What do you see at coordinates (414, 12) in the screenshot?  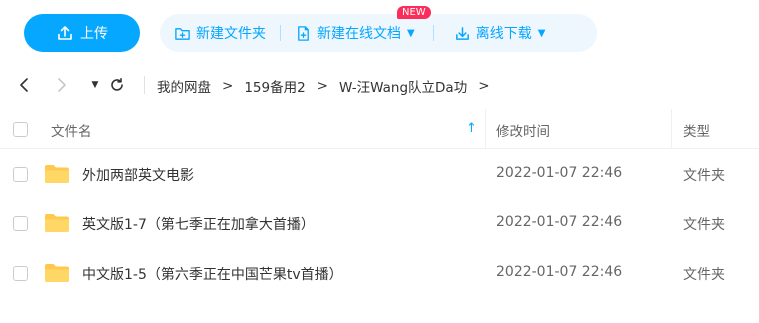 I see `new-badge: NEW` at bounding box center [414, 12].